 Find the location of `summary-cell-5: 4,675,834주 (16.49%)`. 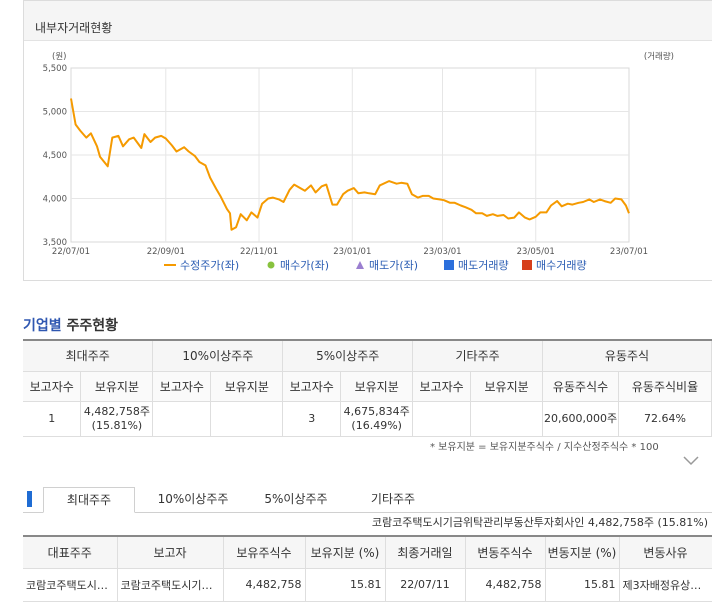

summary-cell-5: 4,675,834주 (16.49%) is located at coordinates (377, 418).